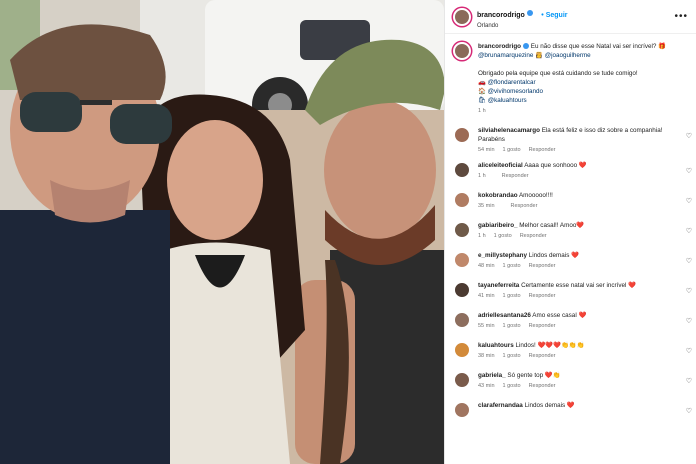 The image size is (696, 464). What do you see at coordinates (559, 315) in the screenshot?
I see `comment-message: Amo esse casal ❤️` at bounding box center [559, 315].